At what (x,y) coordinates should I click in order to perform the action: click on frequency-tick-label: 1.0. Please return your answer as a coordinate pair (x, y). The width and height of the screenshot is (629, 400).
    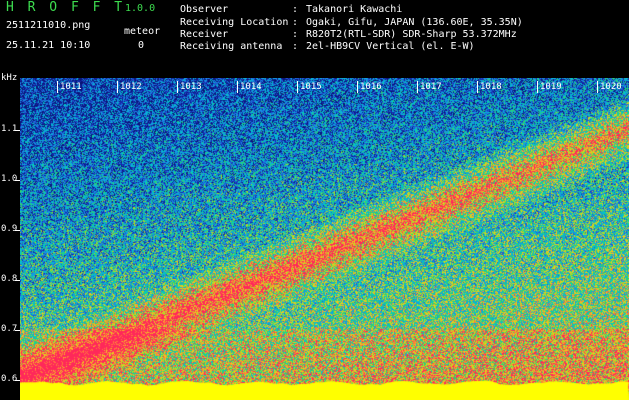
    Looking at the image, I should click on (9, 179).